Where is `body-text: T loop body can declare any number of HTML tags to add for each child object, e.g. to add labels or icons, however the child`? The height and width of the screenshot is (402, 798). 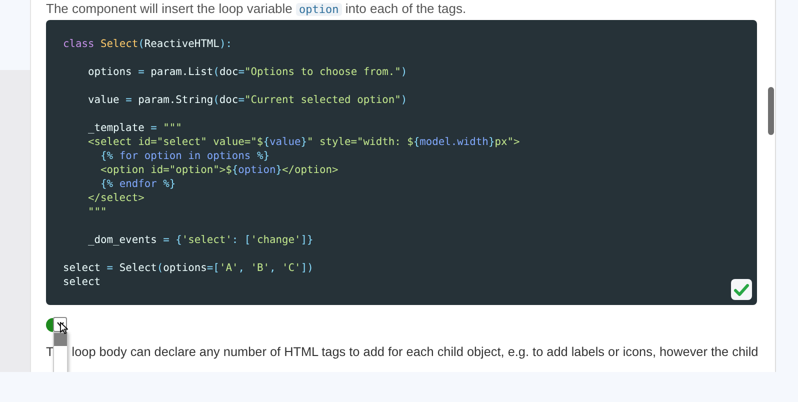
body-text: T loop body can declare any number of HTML tags to add for each child object, e.g. to add labels or icons, however the child is located at coordinates (402, 352).